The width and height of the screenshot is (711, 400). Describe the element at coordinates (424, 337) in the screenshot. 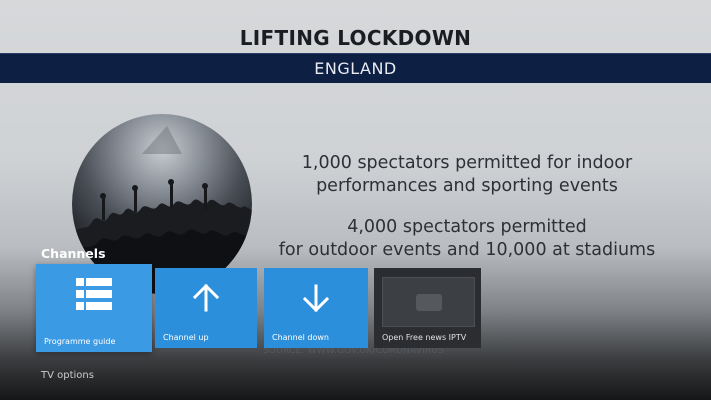

I see `free-news-iptv-label: Open Free news IPTV` at that location.